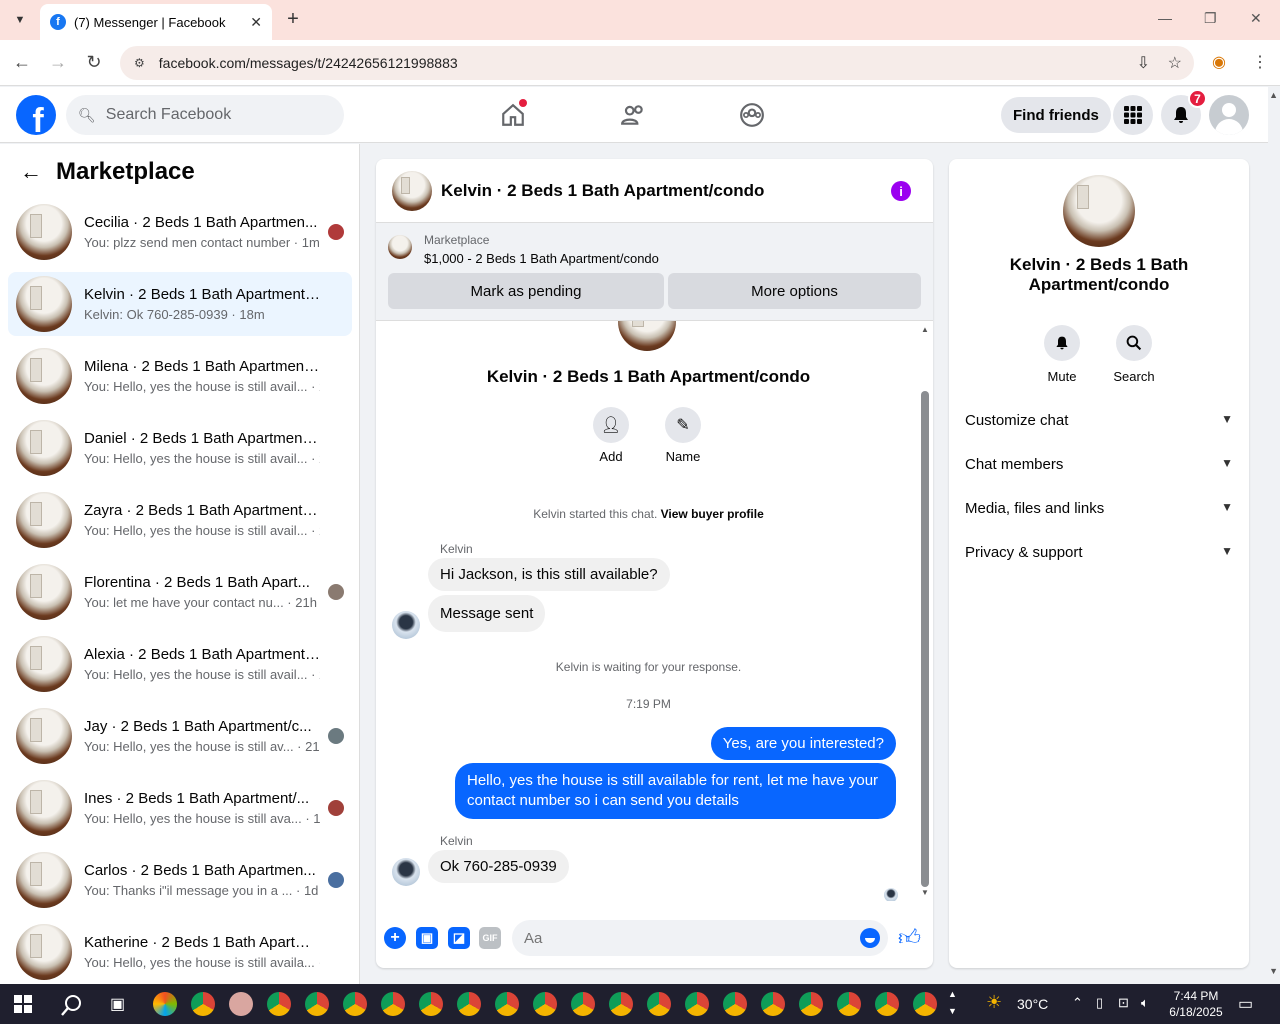 This screenshot has height=1024, width=1280. I want to click on friends-nav-button, so click(633, 115).